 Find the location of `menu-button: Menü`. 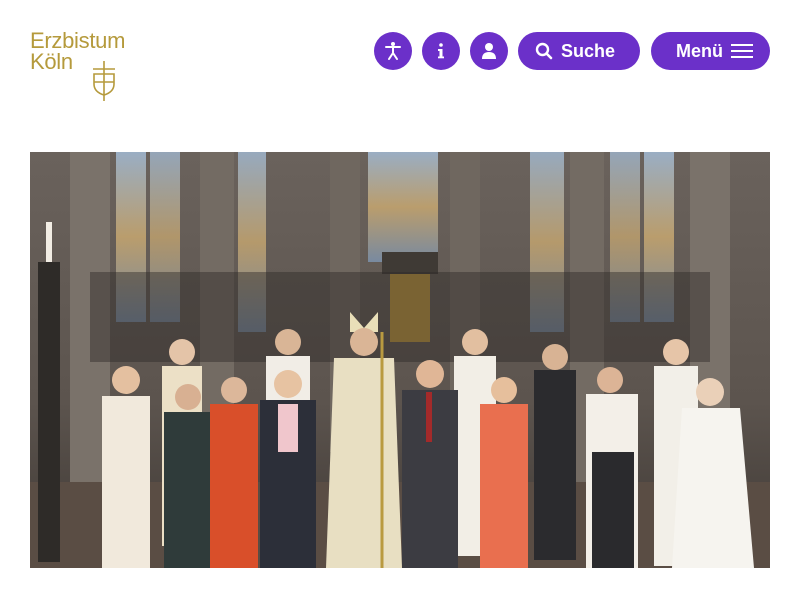

menu-button: Menü is located at coordinates (710, 51).